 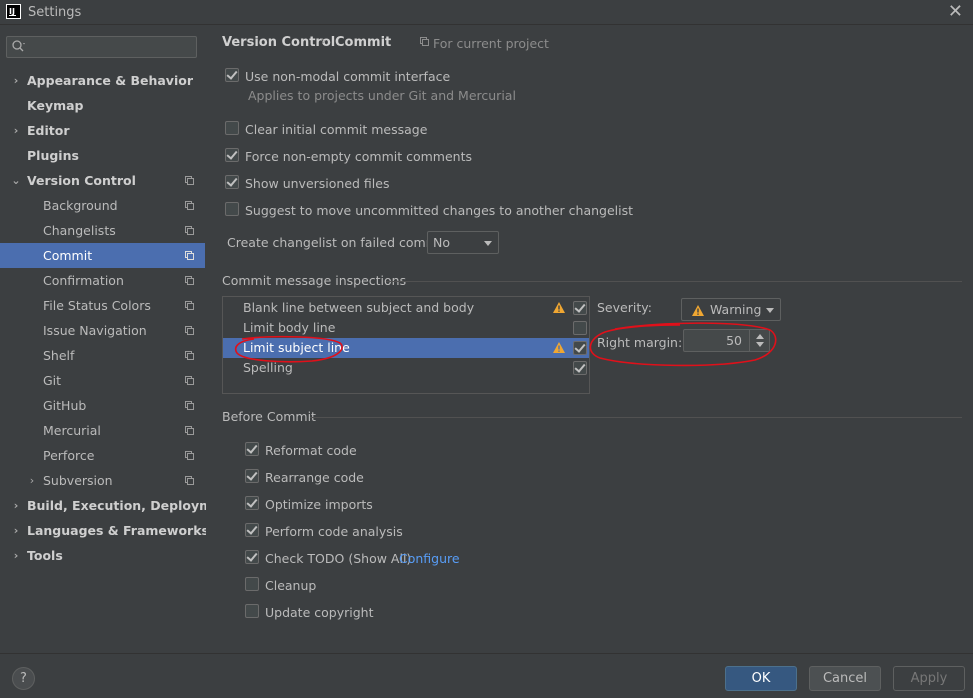 I want to click on sidebar-item-file-status-colors: File Status Colors, so click(x=102, y=305).